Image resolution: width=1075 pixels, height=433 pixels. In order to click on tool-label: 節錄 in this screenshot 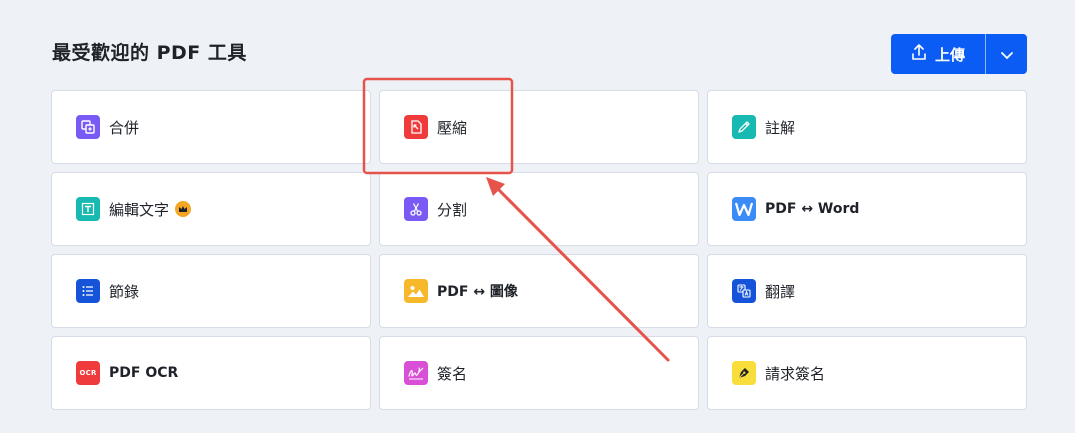, I will do `click(124, 291)`.